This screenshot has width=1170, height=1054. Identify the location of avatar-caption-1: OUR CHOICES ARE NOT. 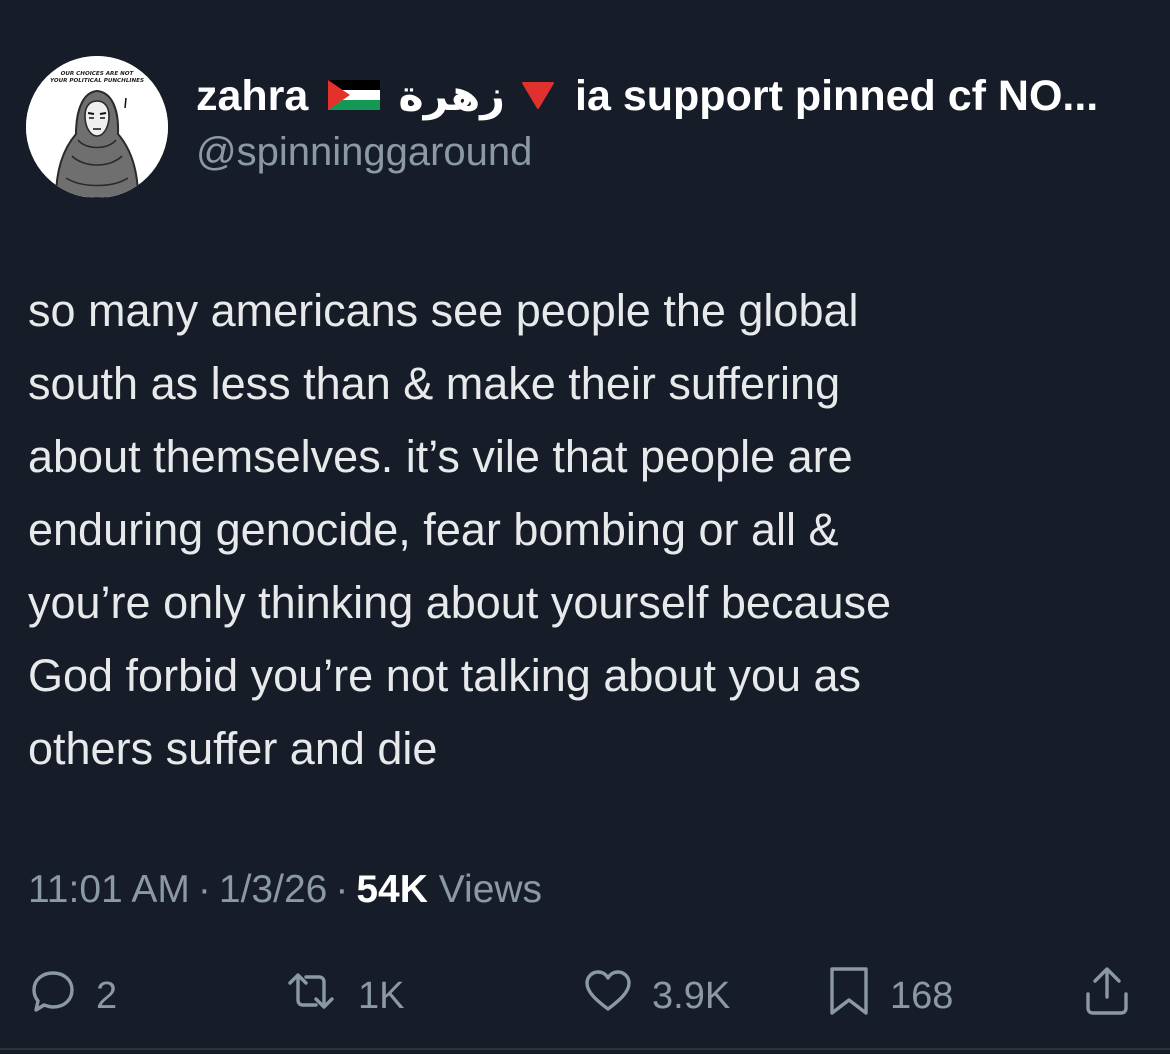
(98, 74).